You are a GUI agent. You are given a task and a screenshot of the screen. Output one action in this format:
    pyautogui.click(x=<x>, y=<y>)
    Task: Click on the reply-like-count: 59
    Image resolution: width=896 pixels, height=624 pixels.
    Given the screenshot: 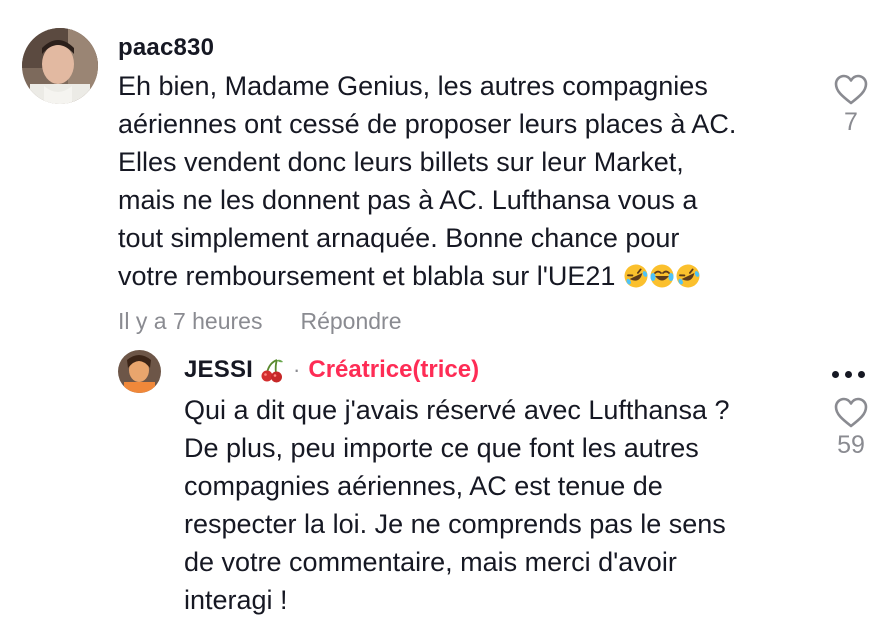 What is the action you would take?
    pyautogui.click(x=851, y=445)
    